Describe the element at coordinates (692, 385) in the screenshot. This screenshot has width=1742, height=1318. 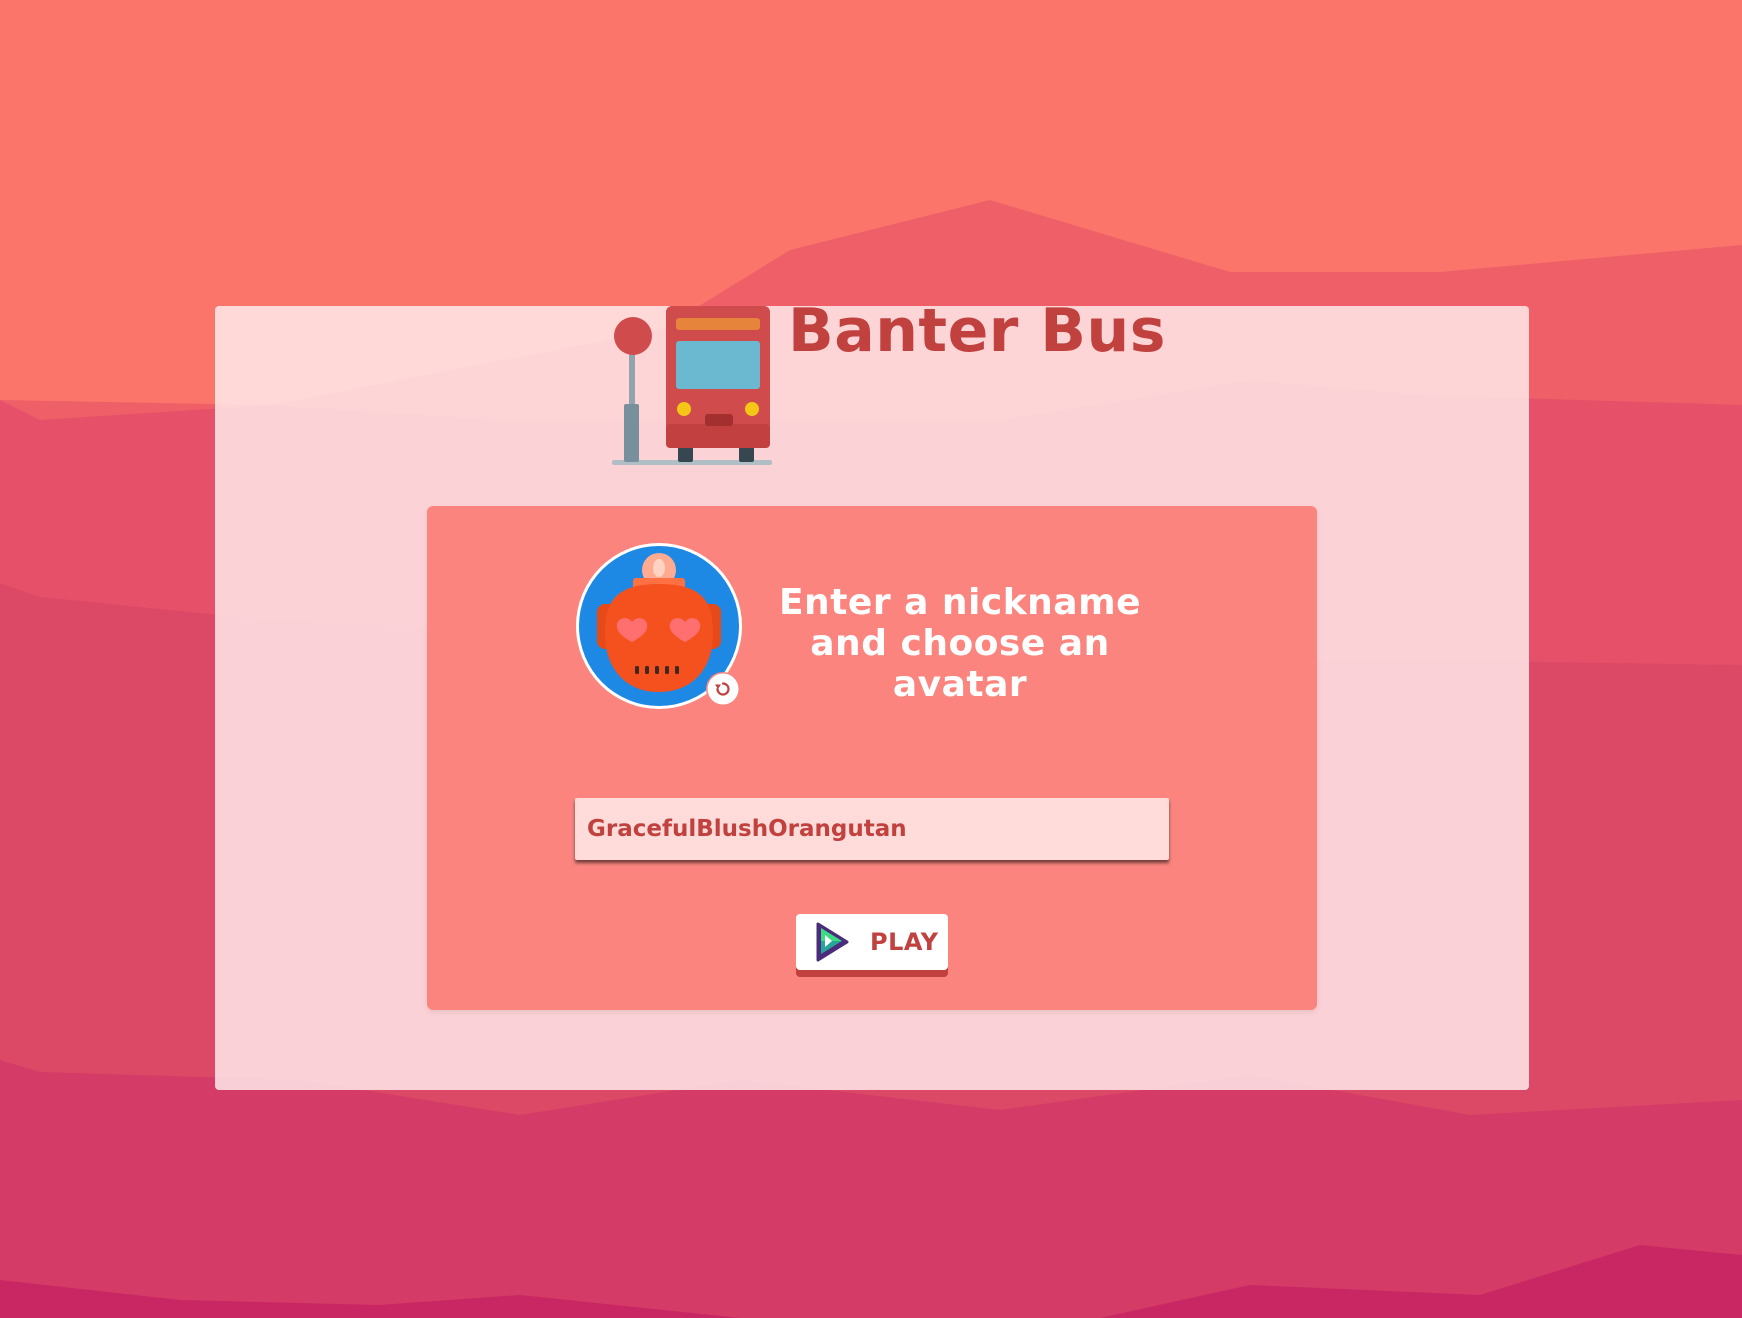
I see `bus-stop-icon` at that location.